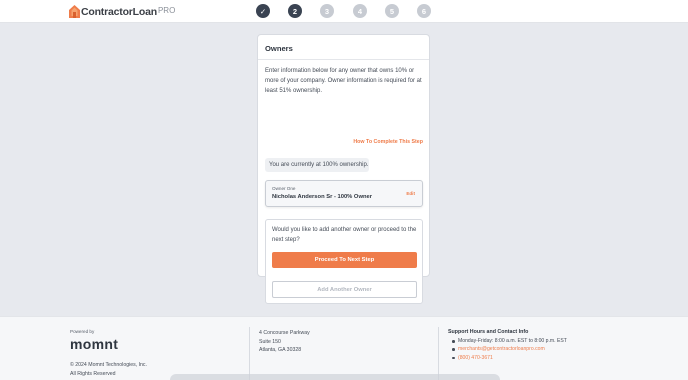 The height and width of the screenshot is (380, 688). What do you see at coordinates (424, 11) in the screenshot?
I see `step-6: 6` at bounding box center [424, 11].